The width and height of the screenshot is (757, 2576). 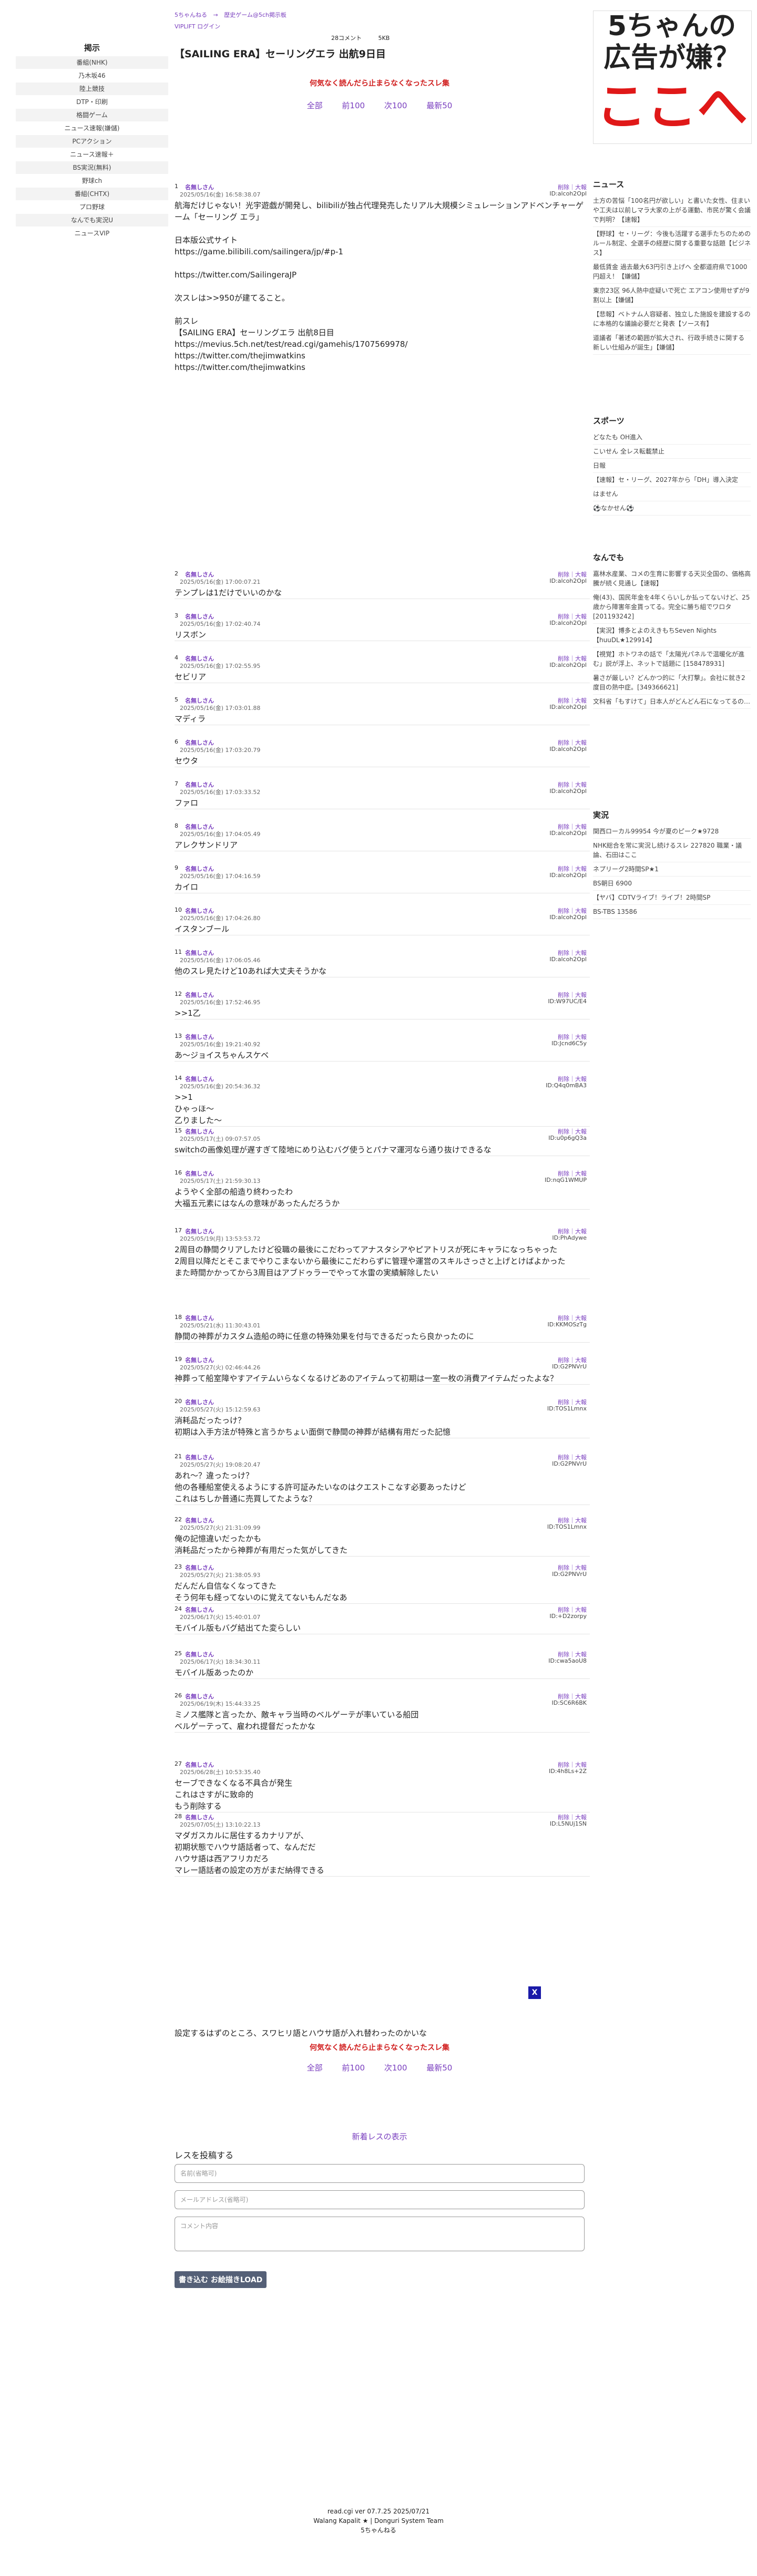 I want to click on sidebar-item: 野球ch, so click(x=92, y=181).